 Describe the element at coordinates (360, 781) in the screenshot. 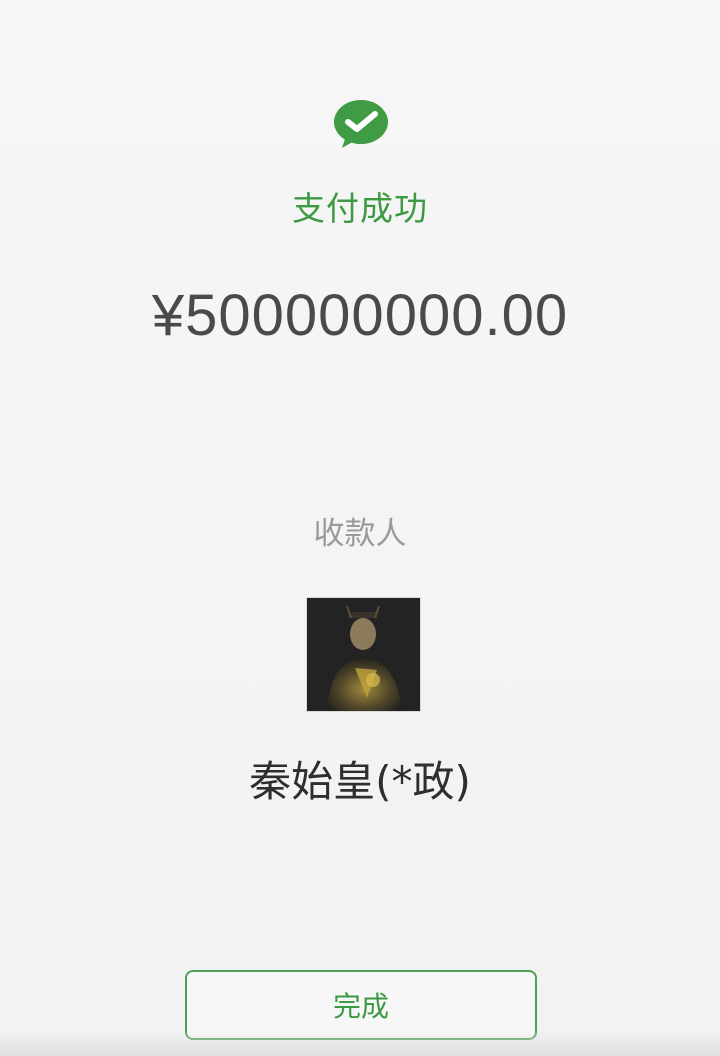

I see `payee-name: 秦始皇(*政)` at that location.